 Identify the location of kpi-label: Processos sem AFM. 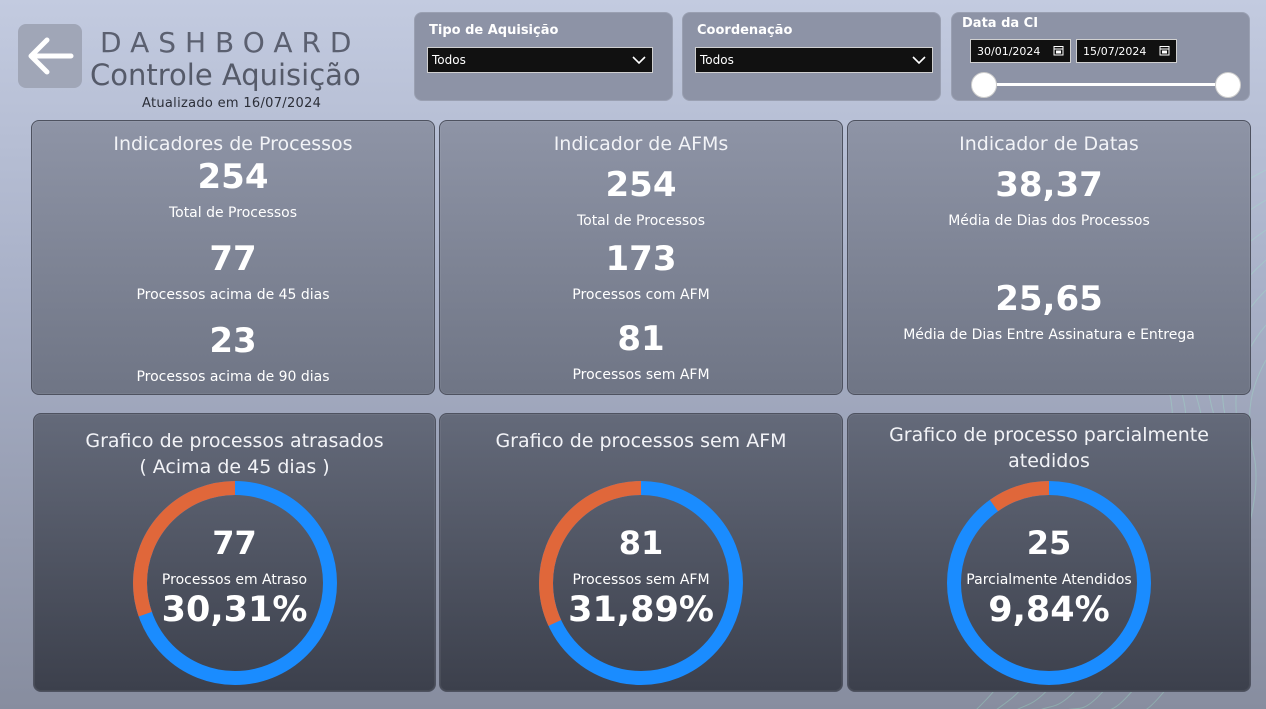
(641, 375).